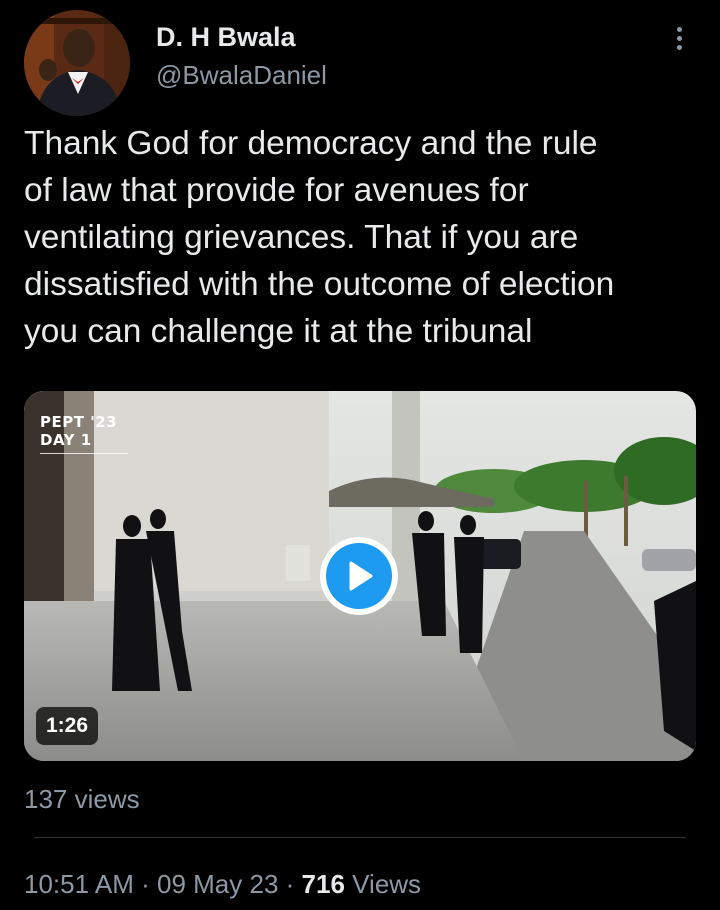  What do you see at coordinates (67, 726) in the screenshot?
I see `video-duration: 1:26` at bounding box center [67, 726].